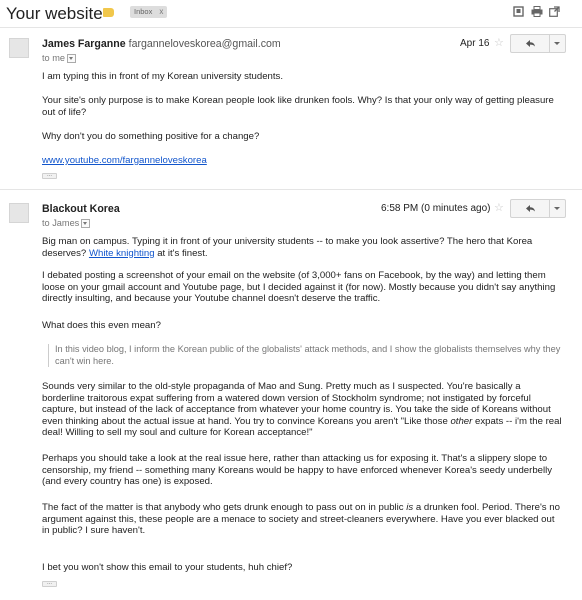 This screenshot has width=582, height=600. Describe the element at coordinates (81, 209) in the screenshot. I see `sender-name: Blackout Korea` at that location.